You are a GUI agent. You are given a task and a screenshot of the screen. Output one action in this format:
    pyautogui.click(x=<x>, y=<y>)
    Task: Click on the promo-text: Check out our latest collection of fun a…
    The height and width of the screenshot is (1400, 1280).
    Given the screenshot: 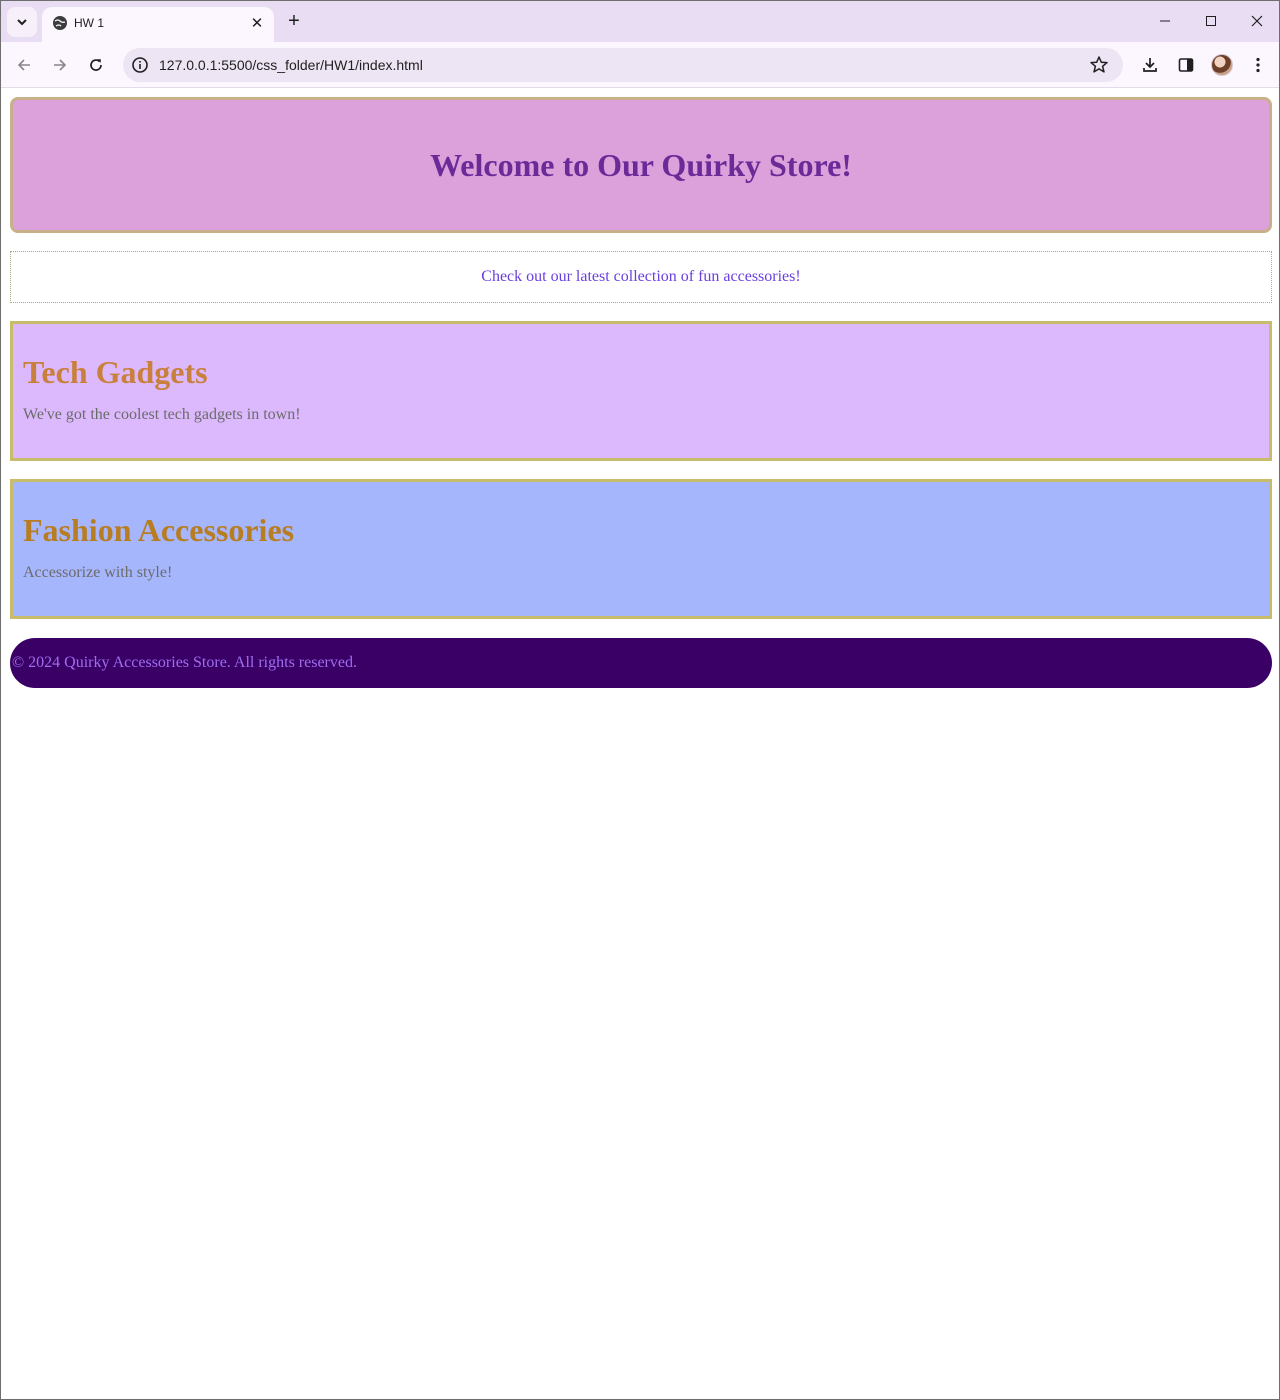 What is the action you would take?
    pyautogui.click(x=641, y=276)
    